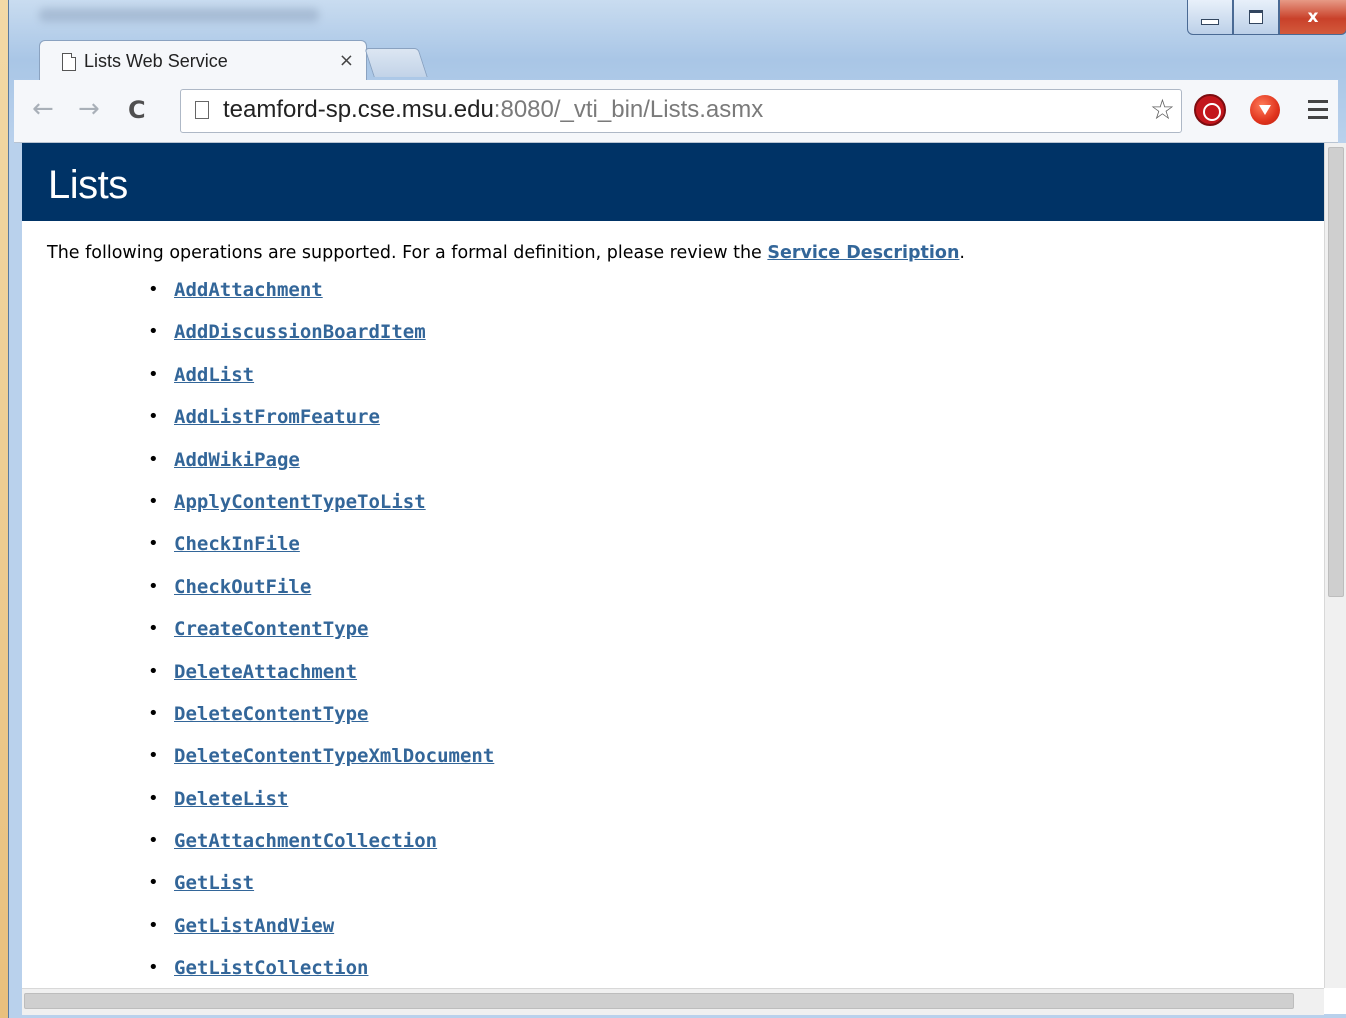 The image size is (1346, 1018). What do you see at coordinates (88, 185) in the screenshot?
I see `page-title: Lists` at bounding box center [88, 185].